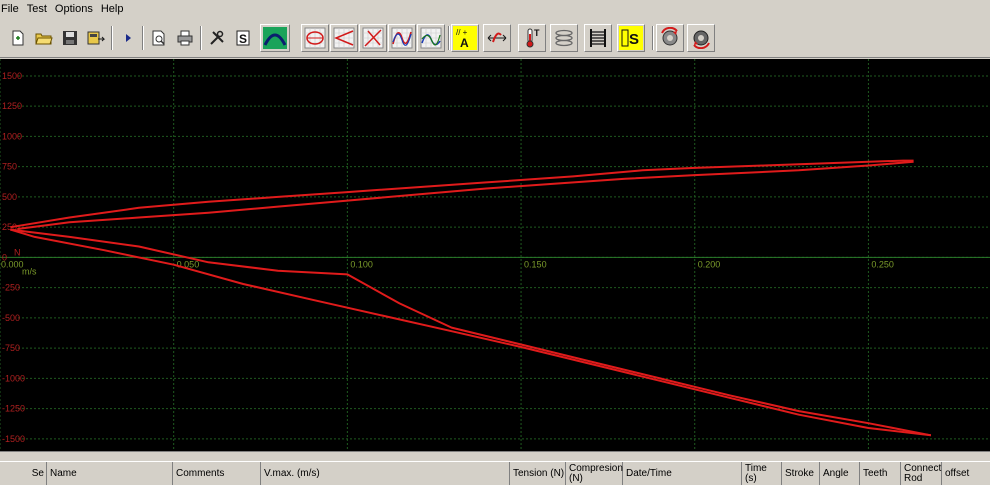 Image resolution: width=990 pixels, height=485 pixels. What do you see at coordinates (11, 318) in the screenshot?
I see `y-tick-label: -500` at bounding box center [11, 318].